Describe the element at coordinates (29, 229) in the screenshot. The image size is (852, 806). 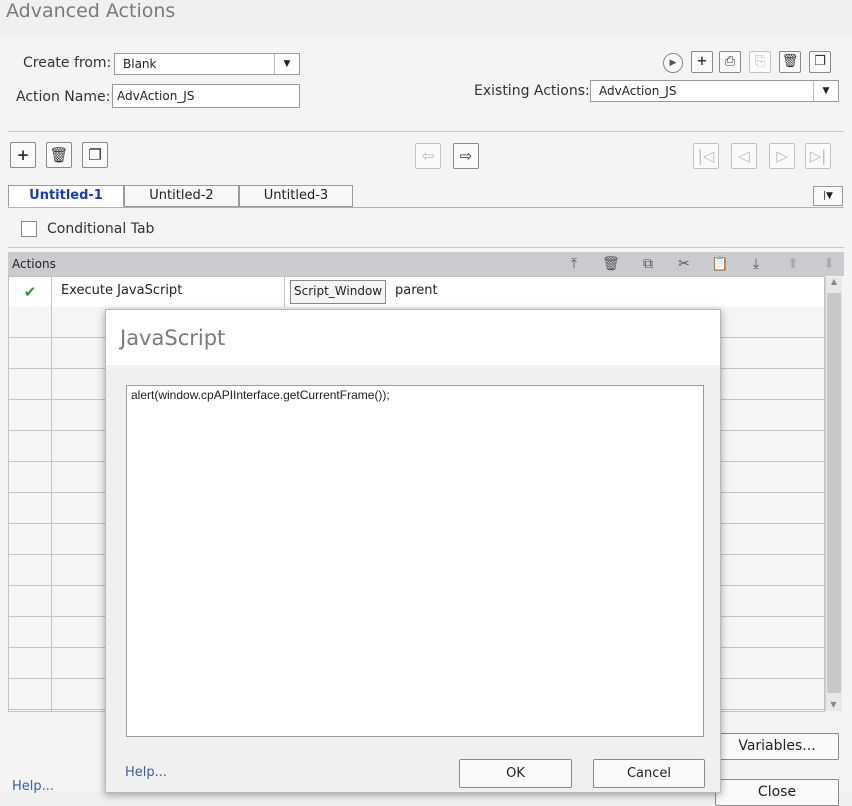
I see `conditional-tab-checkbox` at that location.